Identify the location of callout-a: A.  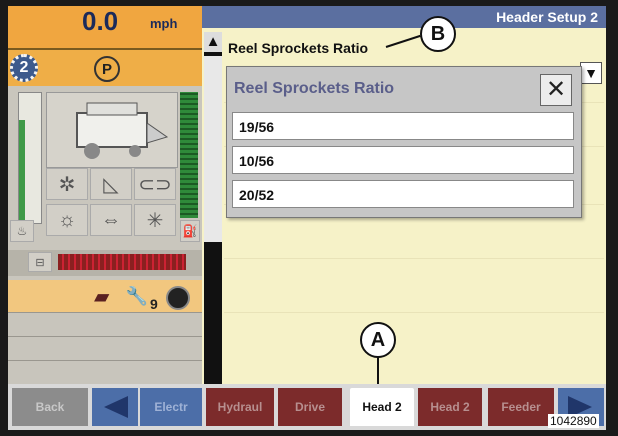
(378, 340).